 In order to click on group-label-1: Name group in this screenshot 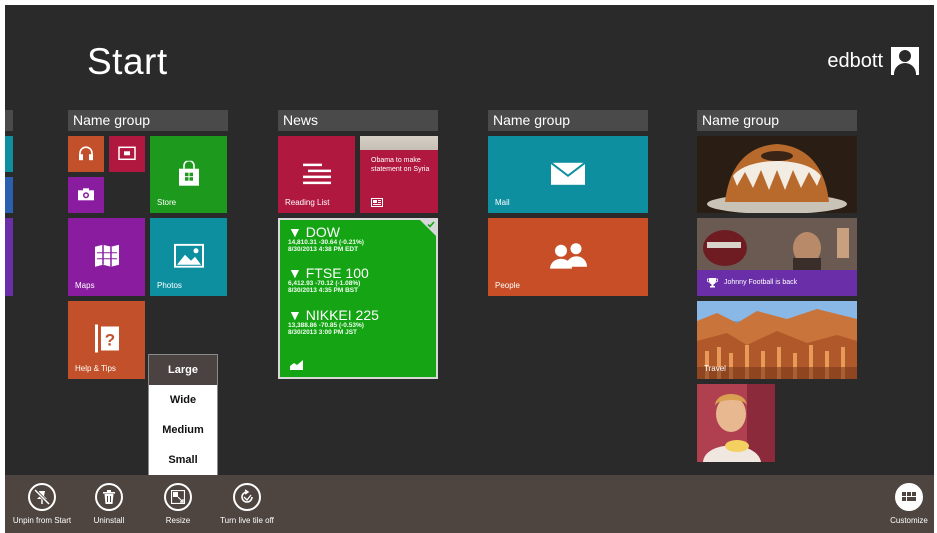, I will do `click(148, 120)`.